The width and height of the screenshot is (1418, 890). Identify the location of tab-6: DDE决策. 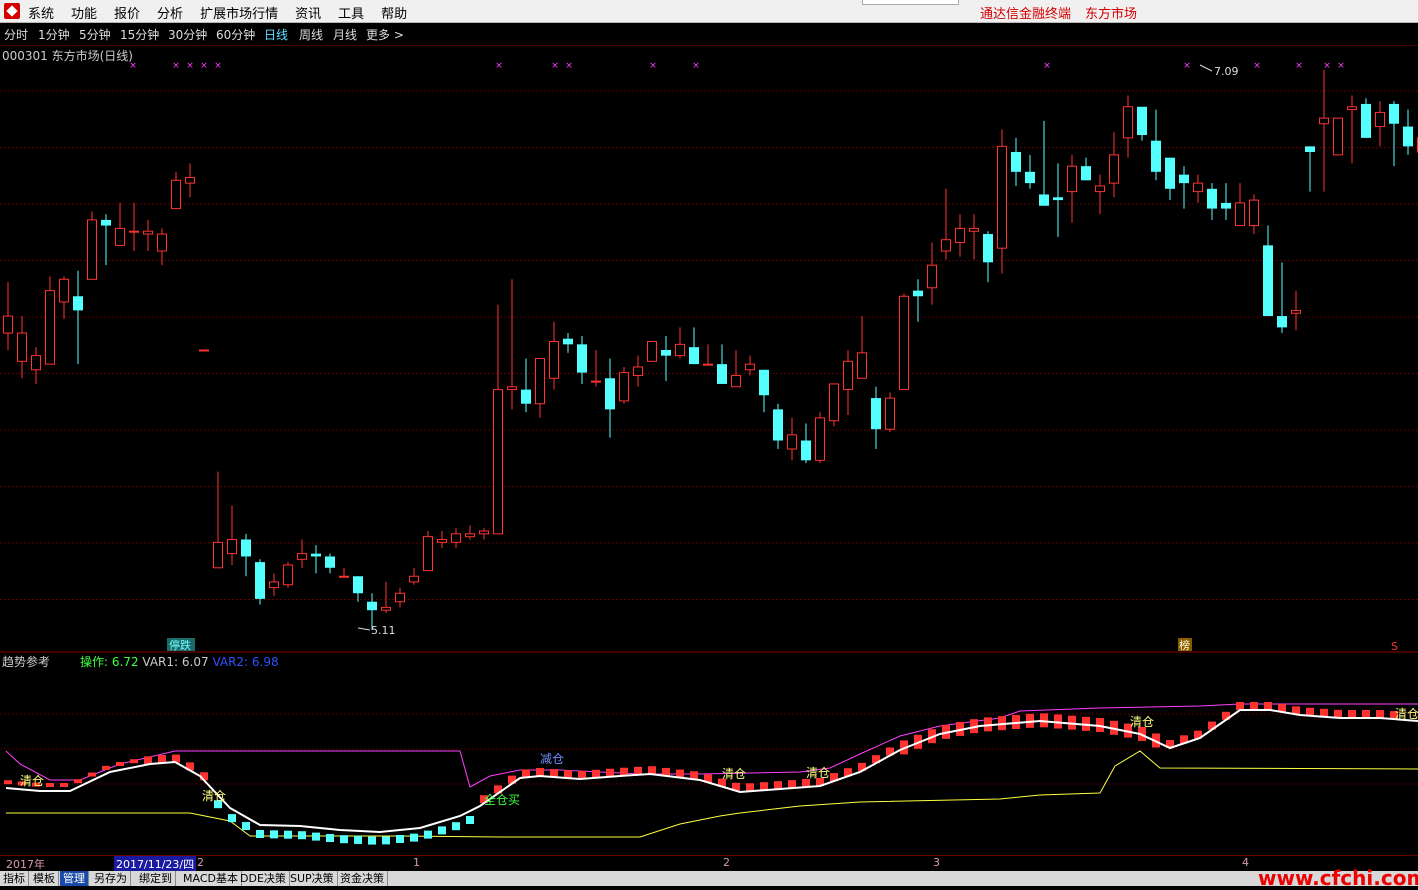
(263, 878).